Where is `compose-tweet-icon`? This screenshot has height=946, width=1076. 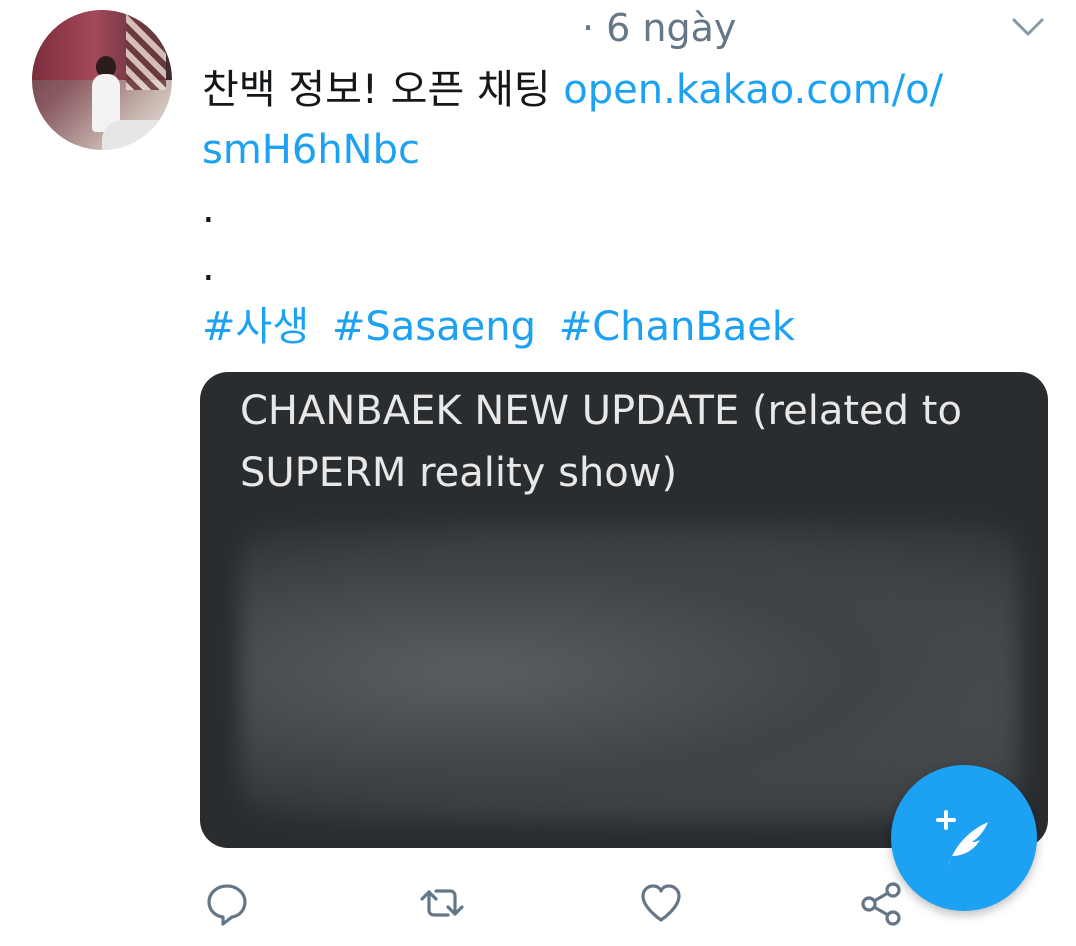 compose-tweet-icon is located at coordinates (962, 838).